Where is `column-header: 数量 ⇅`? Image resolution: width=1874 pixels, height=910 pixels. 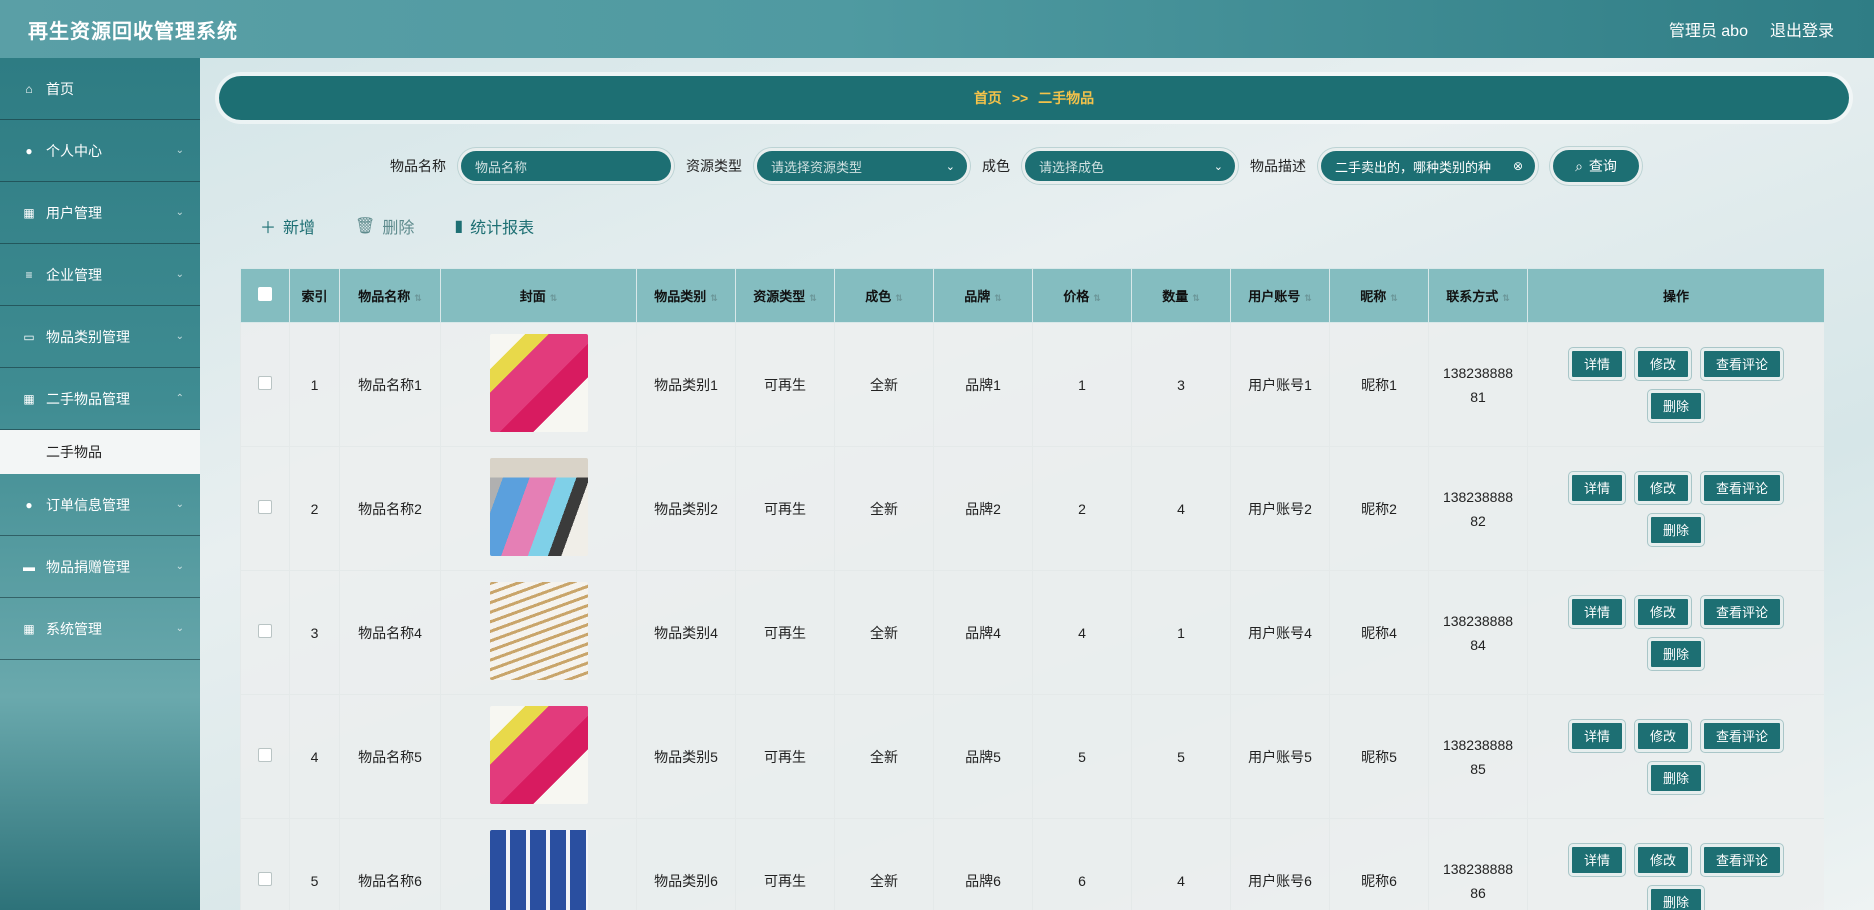 column-header: 数量 ⇅ is located at coordinates (1181, 295).